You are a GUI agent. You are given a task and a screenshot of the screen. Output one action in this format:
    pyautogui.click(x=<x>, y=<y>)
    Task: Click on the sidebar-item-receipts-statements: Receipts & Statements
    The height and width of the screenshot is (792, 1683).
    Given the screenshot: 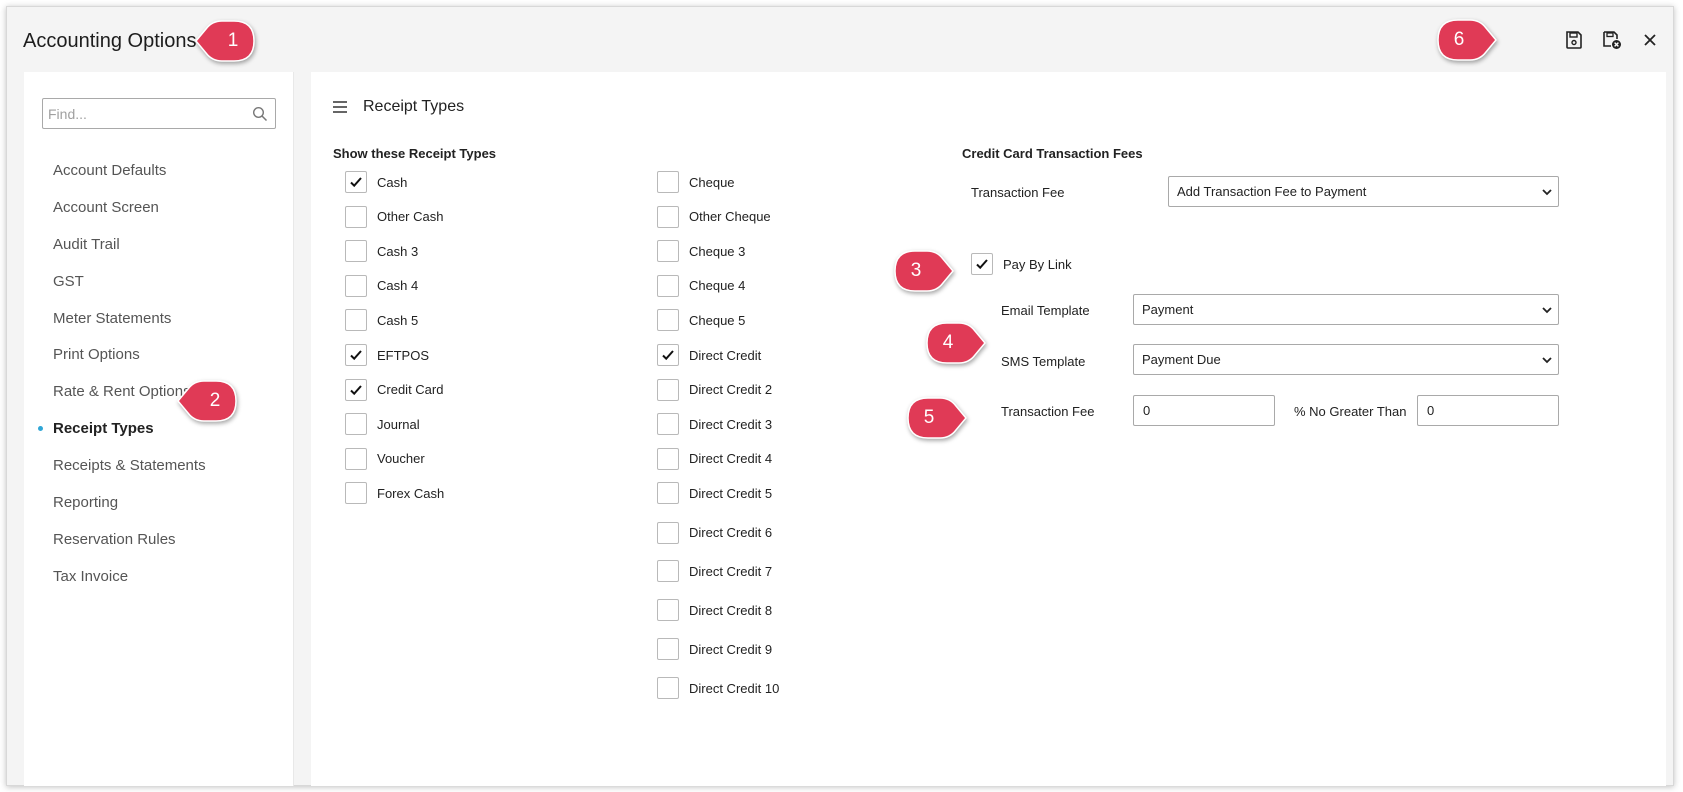 What is the action you would take?
    pyautogui.click(x=159, y=465)
    